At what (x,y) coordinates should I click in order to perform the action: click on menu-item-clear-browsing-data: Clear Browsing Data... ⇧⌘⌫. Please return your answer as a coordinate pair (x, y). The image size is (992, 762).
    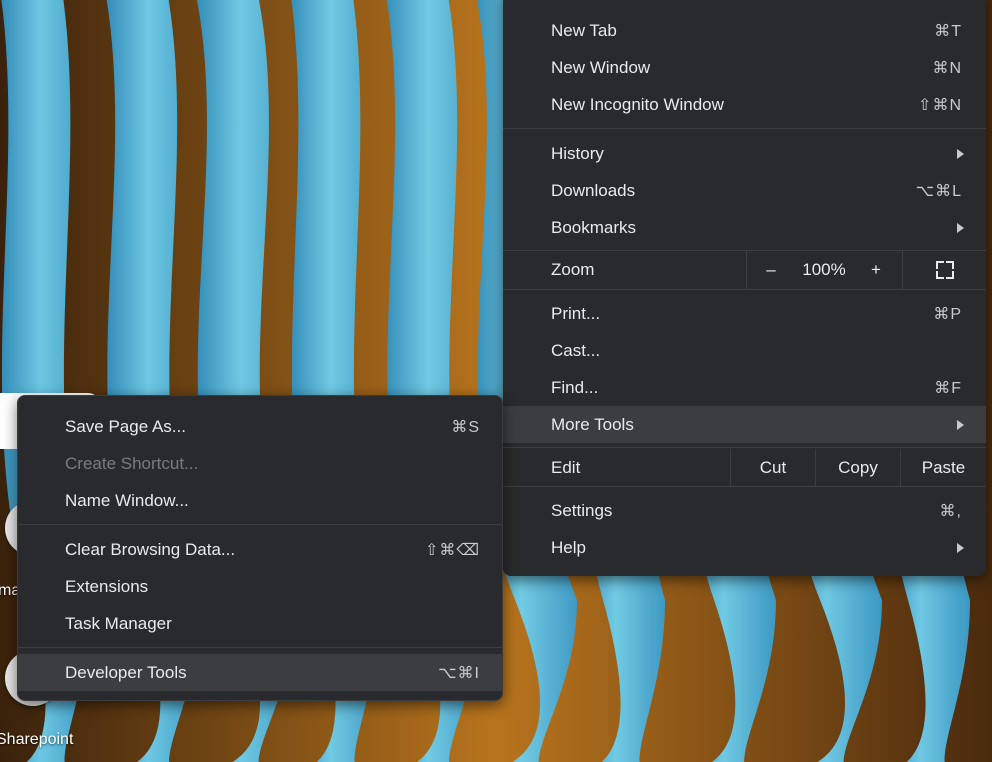
    Looking at the image, I should click on (260, 549).